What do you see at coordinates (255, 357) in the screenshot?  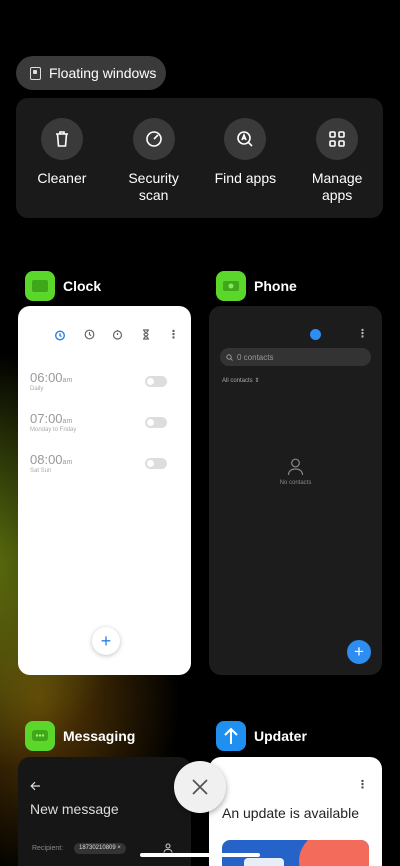 I see `contacts-search-placeholder: 0 contacts` at bounding box center [255, 357].